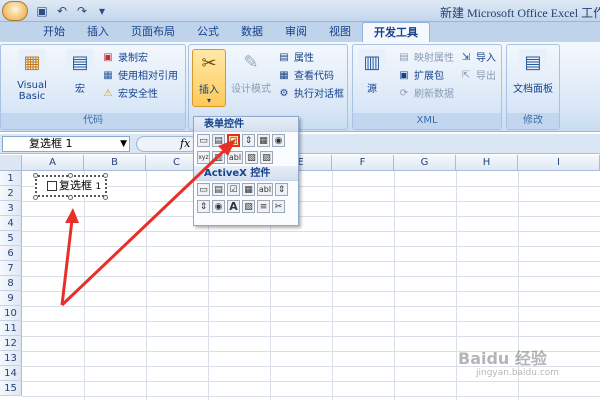 This screenshot has height=400, width=600. I want to click on arrow-to-checkbox-icon, so click(148, 223).